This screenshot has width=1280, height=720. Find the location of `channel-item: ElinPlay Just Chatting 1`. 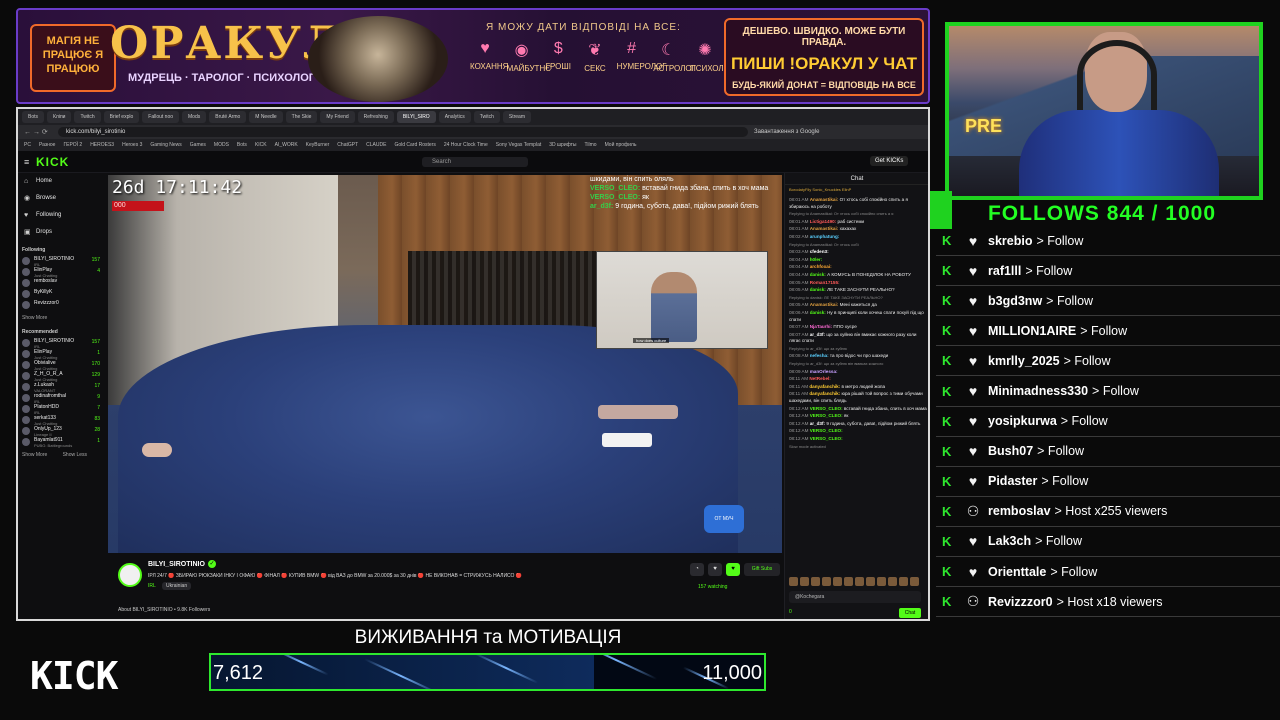

channel-item: ElinPlay Just Chatting 1 is located at coordinates (62, 354).